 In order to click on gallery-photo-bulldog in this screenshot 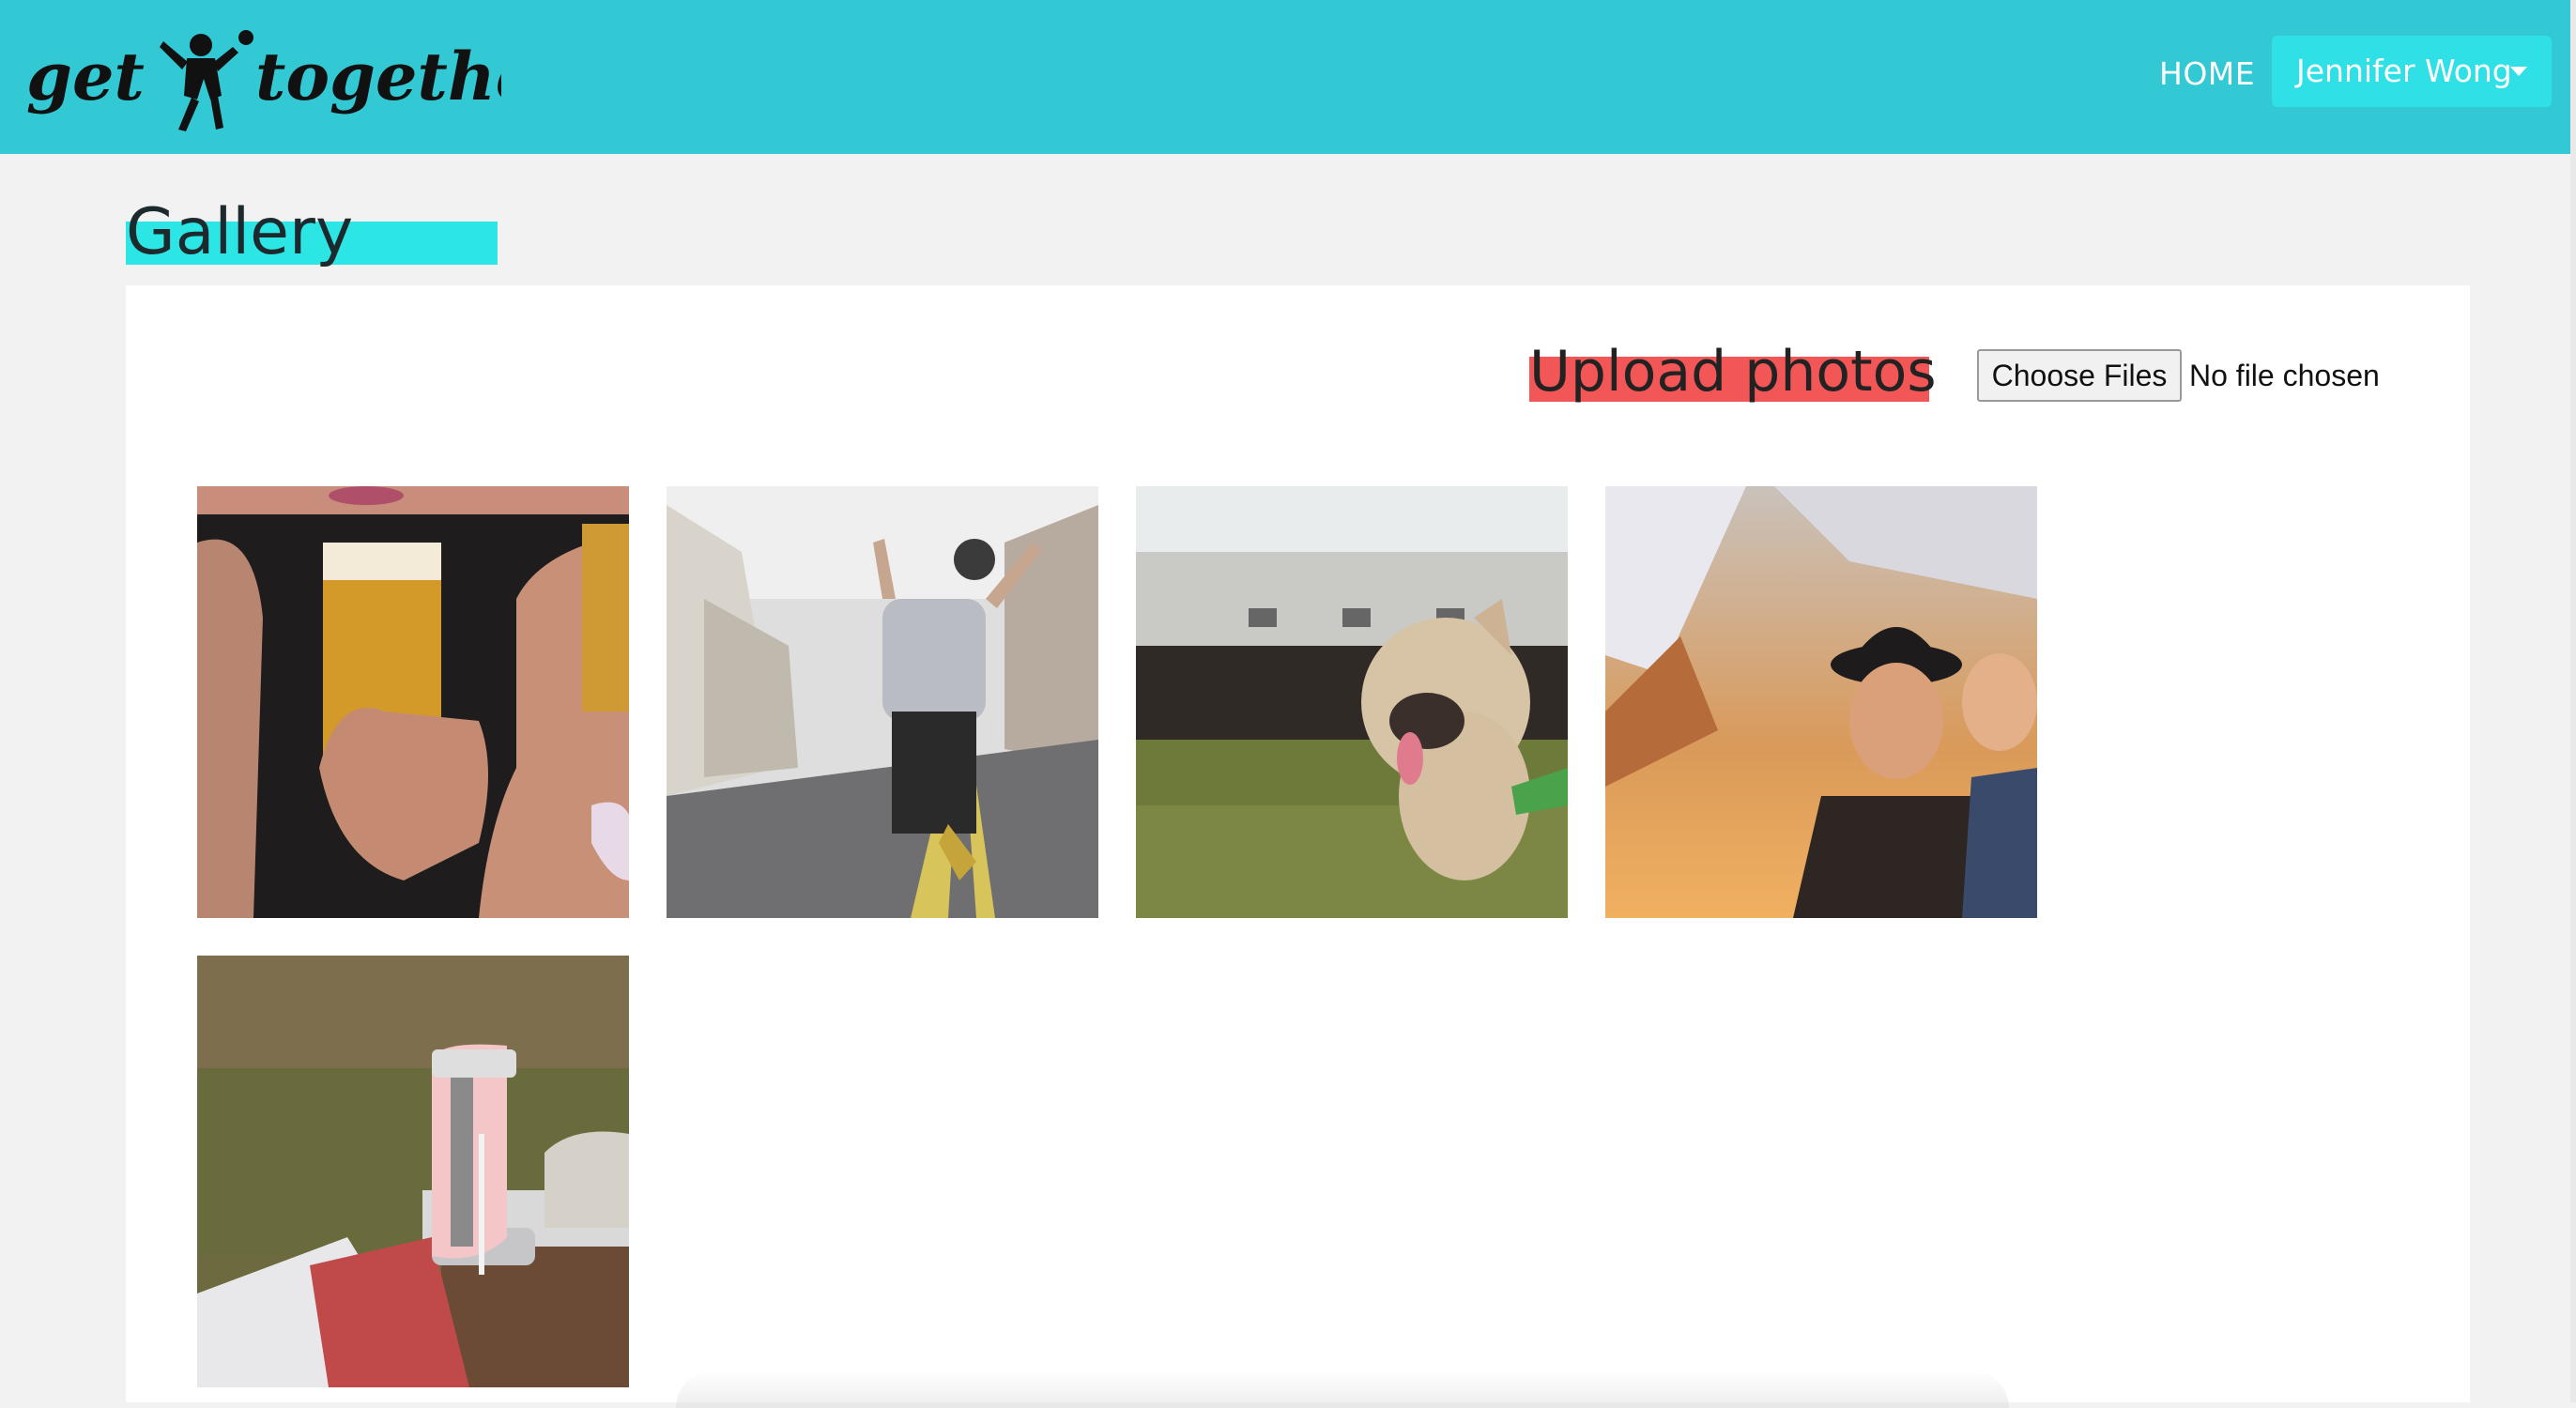, I will do `click(1352, 702)`.